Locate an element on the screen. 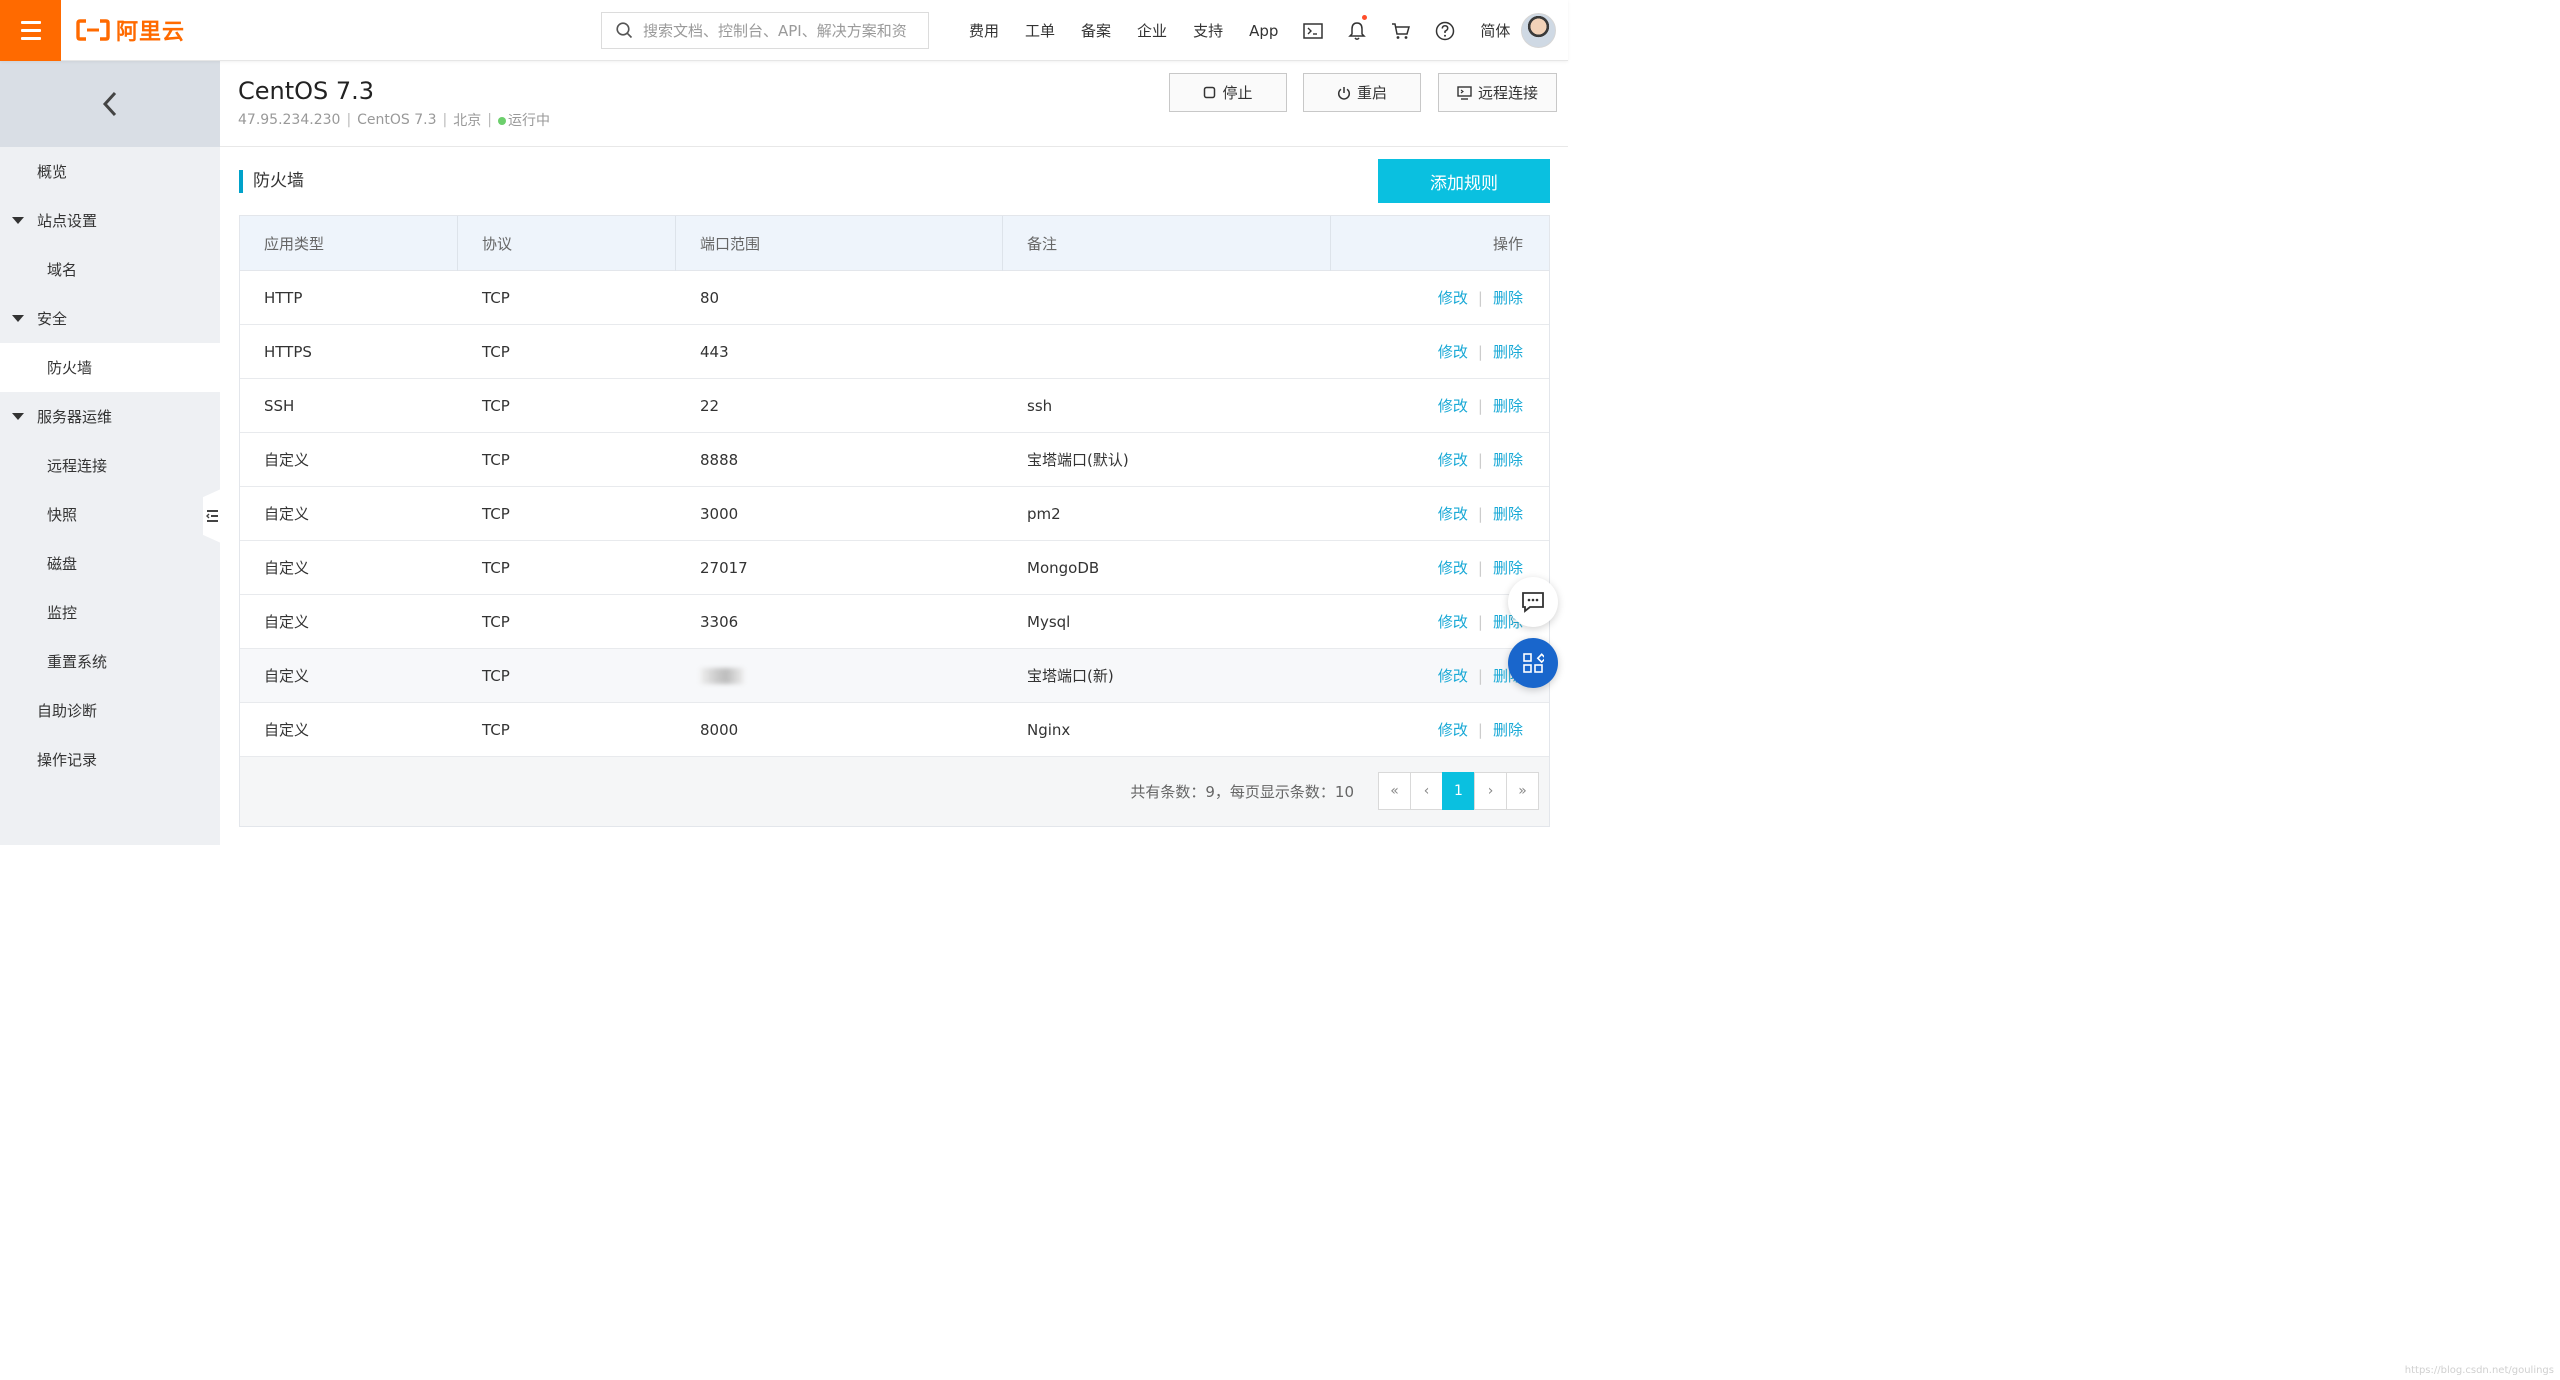 This screenshot has width=2560, height=1380. sidebar-menu: 概览站点设置域名安全防火墙服务器运维远程连接快照 磁盘监控重置系统 自助诊断 操作记录 is located at coordinates (110, 465).